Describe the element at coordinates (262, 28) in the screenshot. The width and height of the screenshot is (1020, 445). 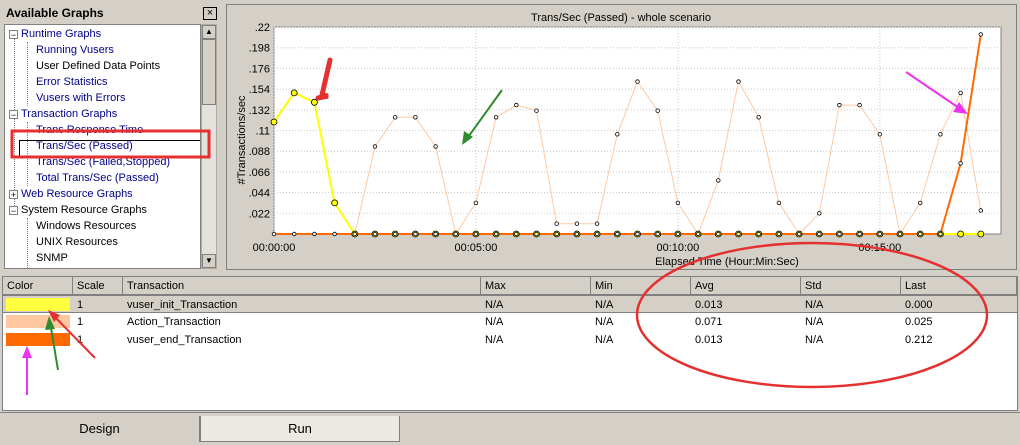
I see `y-tick-label: .22` at that location.